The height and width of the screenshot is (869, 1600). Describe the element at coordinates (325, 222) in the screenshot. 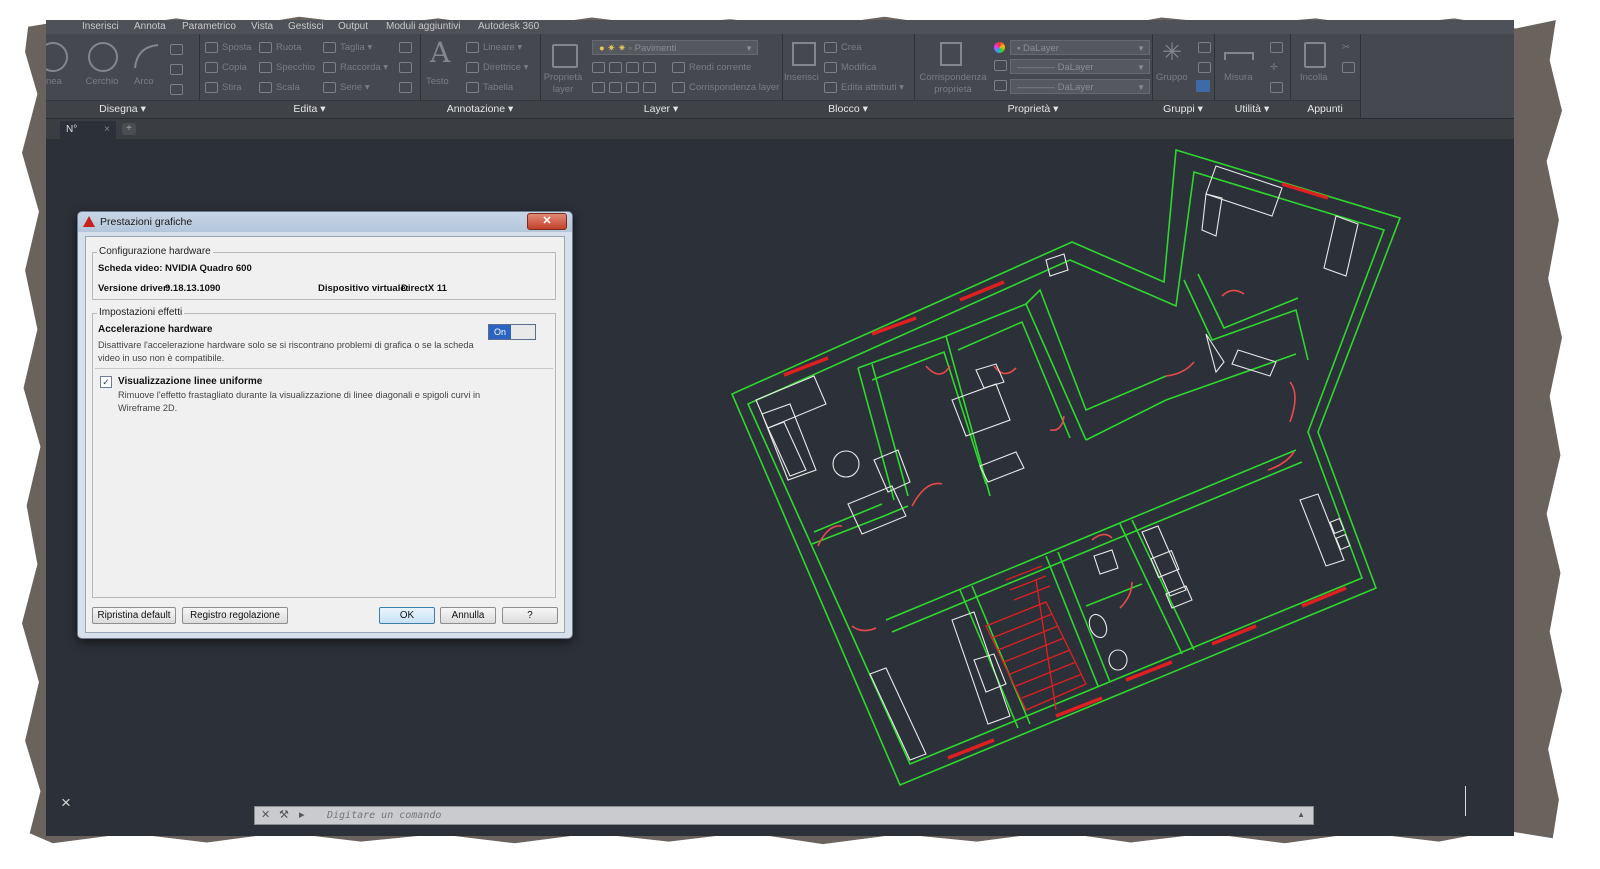

I see `dialog-titlebar: Prestazioni grafiche ✕` at that location.